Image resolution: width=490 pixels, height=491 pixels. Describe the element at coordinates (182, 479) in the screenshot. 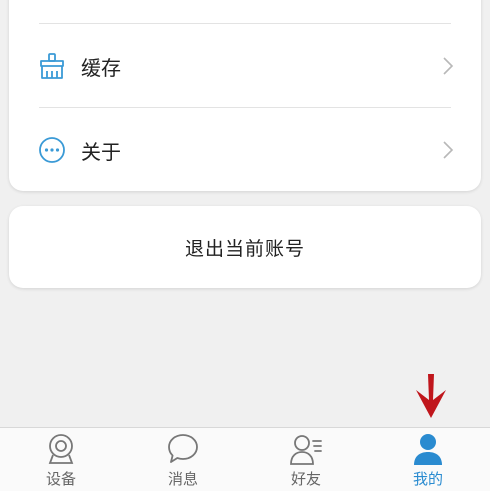

I see `tab-label: 消息` at that location.